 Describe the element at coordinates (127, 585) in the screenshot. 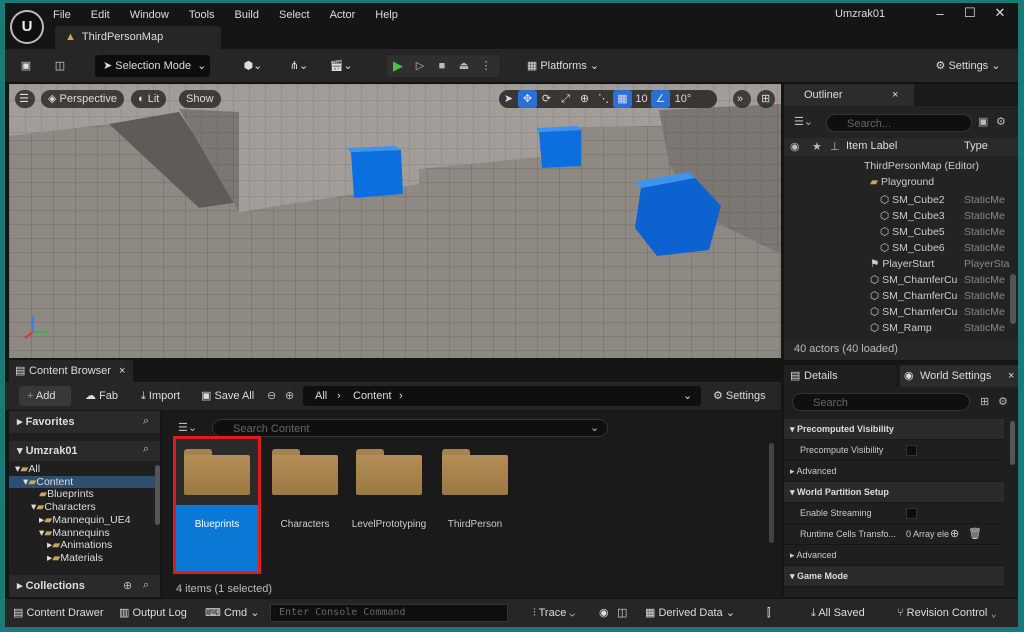

I see `add-collection-icon: ⊕` at that location.